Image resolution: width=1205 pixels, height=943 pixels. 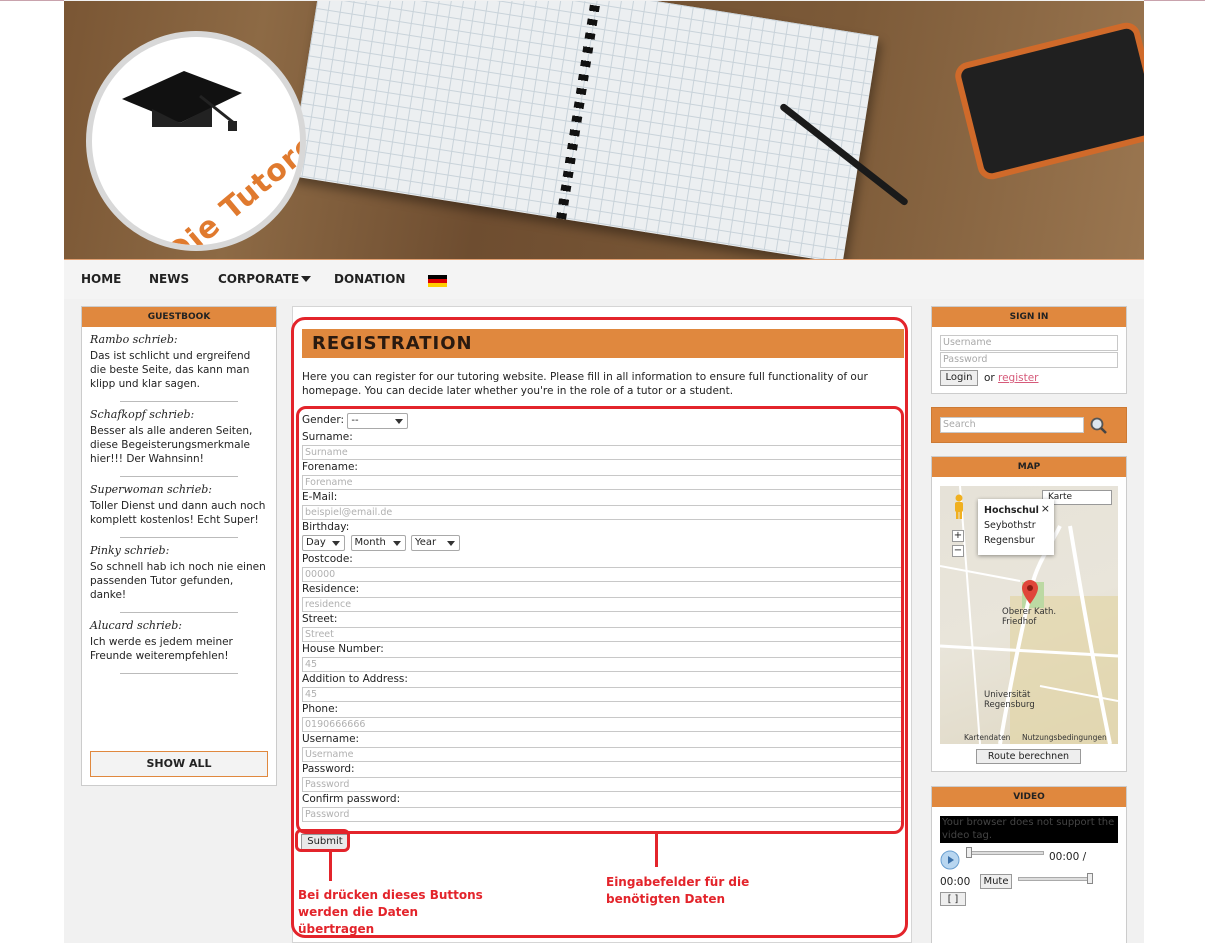 I want to click on main-nav: HOME NEWS CORPORATE DONATION, so click(x=604, y=279).